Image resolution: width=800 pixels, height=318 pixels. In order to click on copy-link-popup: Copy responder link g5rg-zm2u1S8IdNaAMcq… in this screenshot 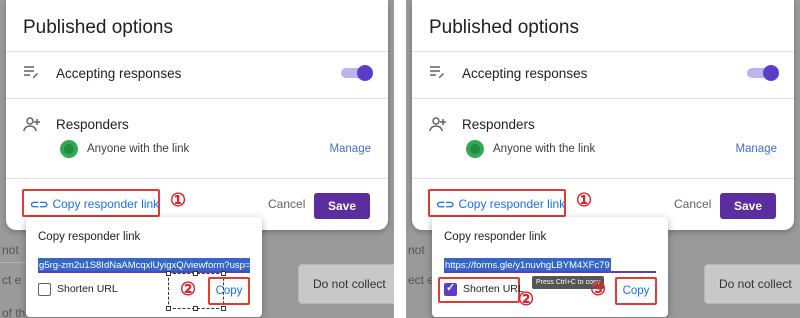, I will do `click(144, 267)`.